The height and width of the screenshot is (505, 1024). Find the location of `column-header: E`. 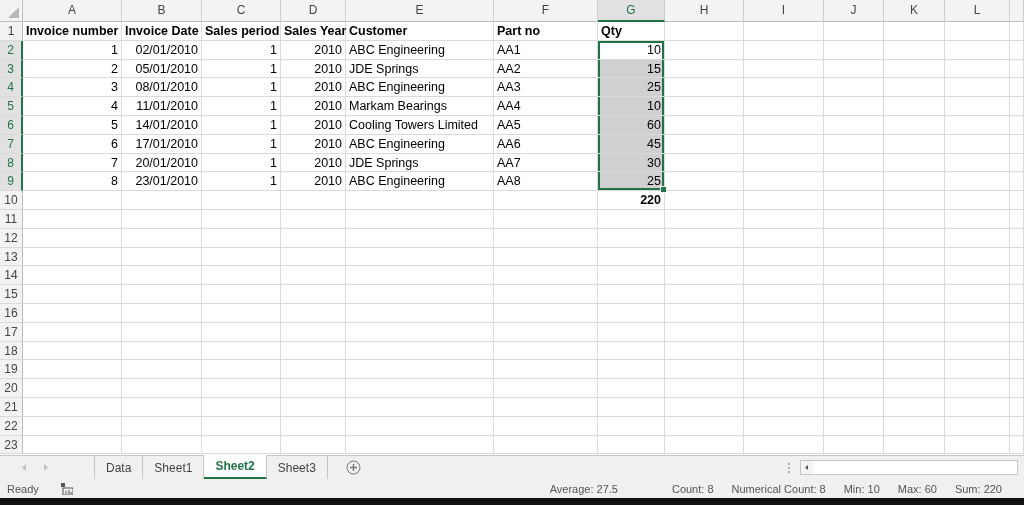

column-header: E is located at coordinates (420, 11).